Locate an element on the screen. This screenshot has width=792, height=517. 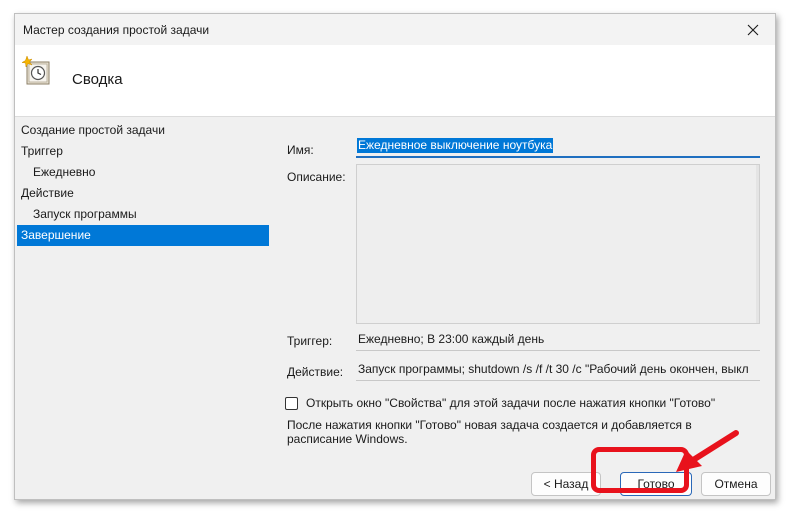
trigger-field: Ежедневно; В 23:00 каждый день is located at coordinates (558, 340).